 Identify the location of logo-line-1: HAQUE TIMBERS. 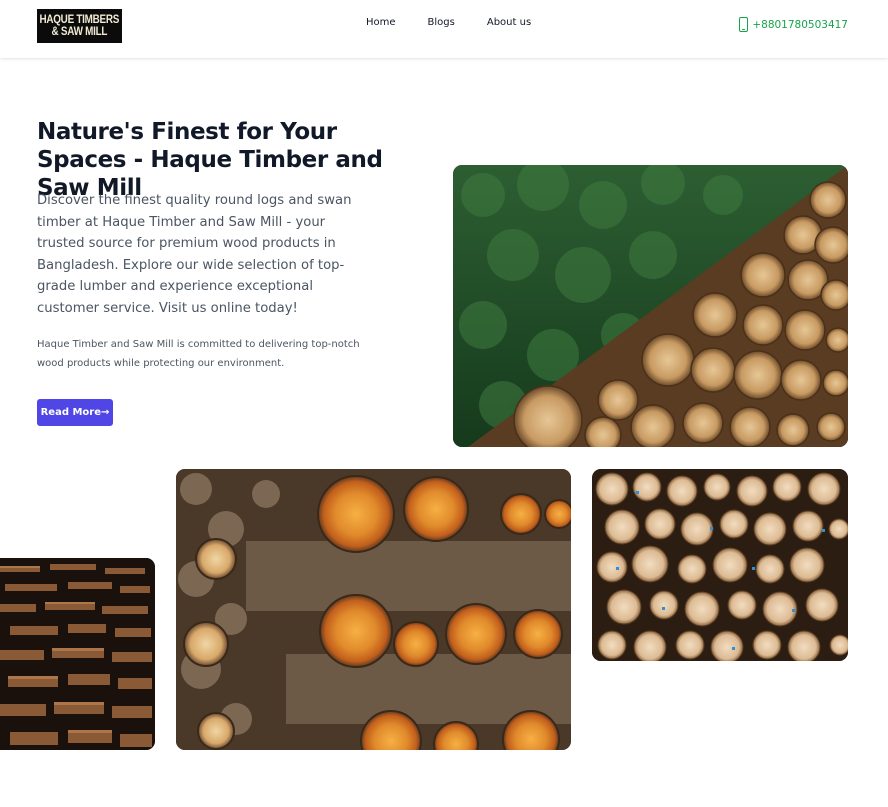
(79, 20).